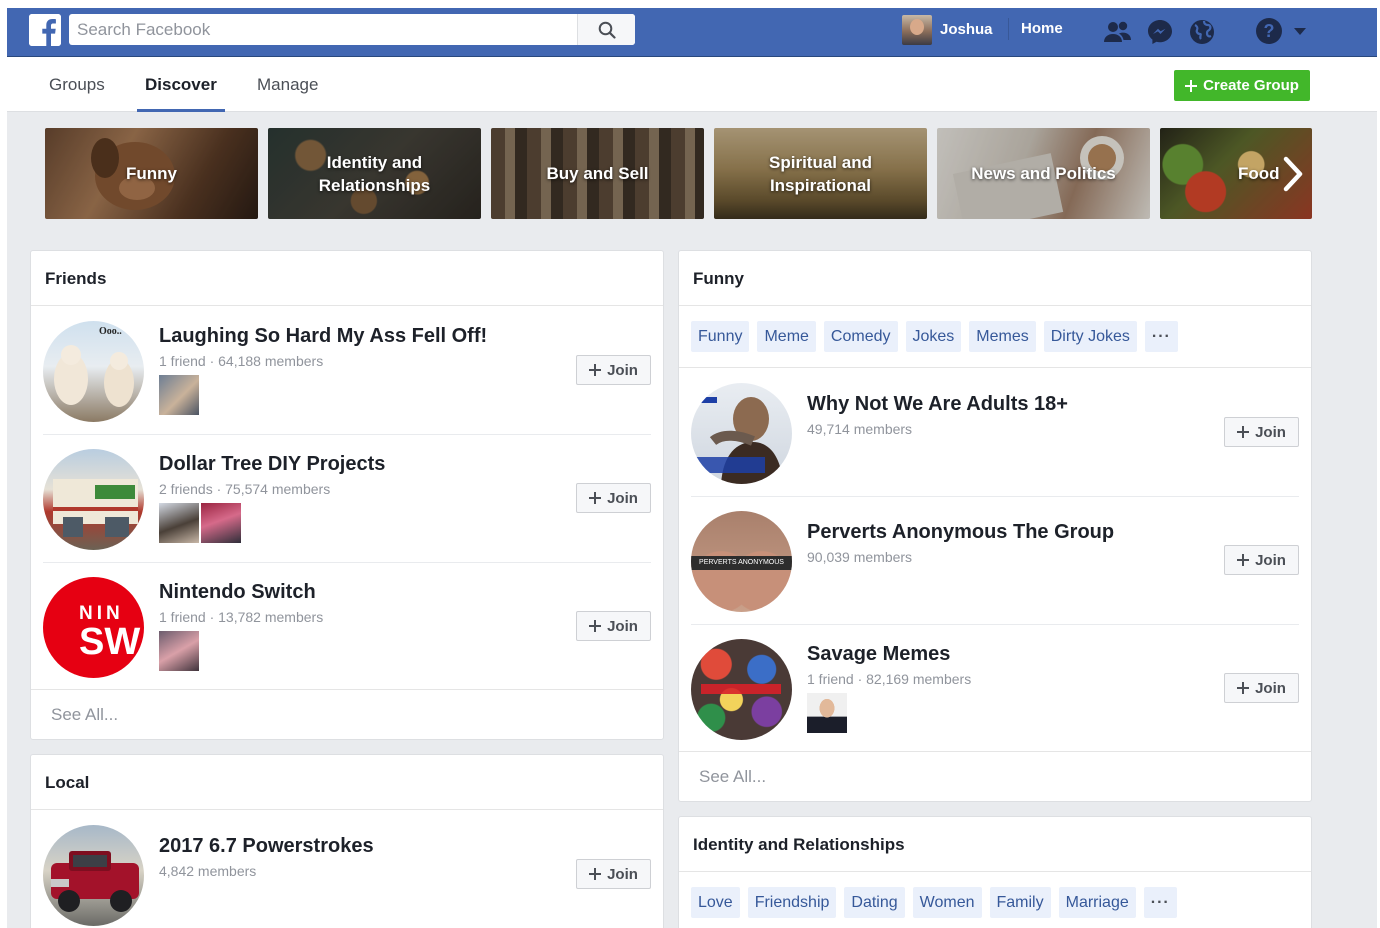  I want to click on group-title: Why Not We Are Adults 18+, so click(937, 404).